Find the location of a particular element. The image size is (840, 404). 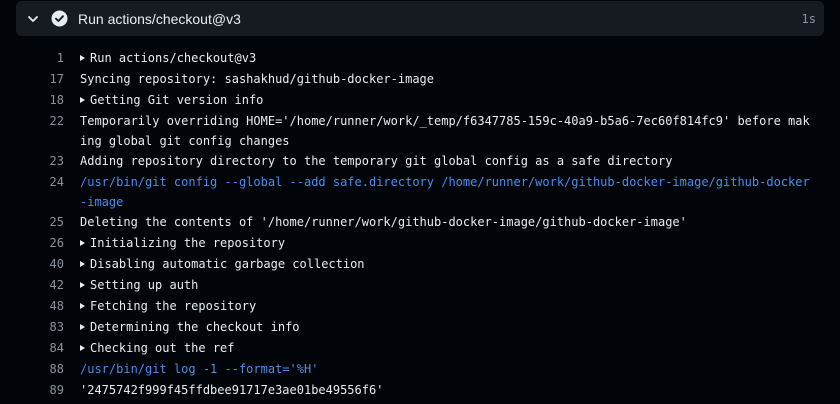

log-text: Initializing the repository is located at coordinates (188, 243).